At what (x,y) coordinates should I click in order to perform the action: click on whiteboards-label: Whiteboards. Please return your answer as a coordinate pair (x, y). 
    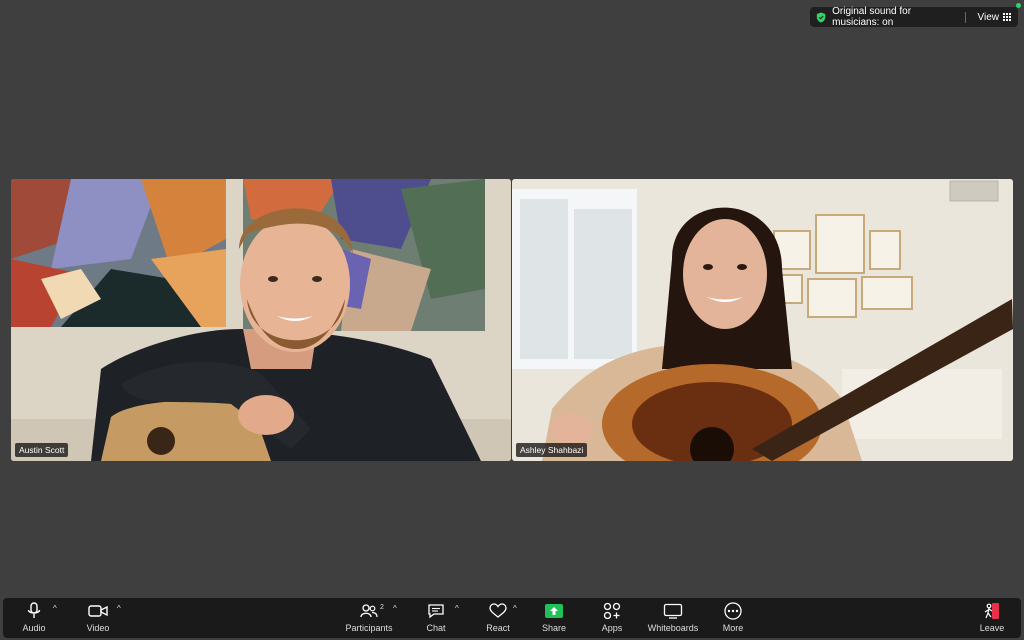
    Looking at the image, I should click on (673, 628).